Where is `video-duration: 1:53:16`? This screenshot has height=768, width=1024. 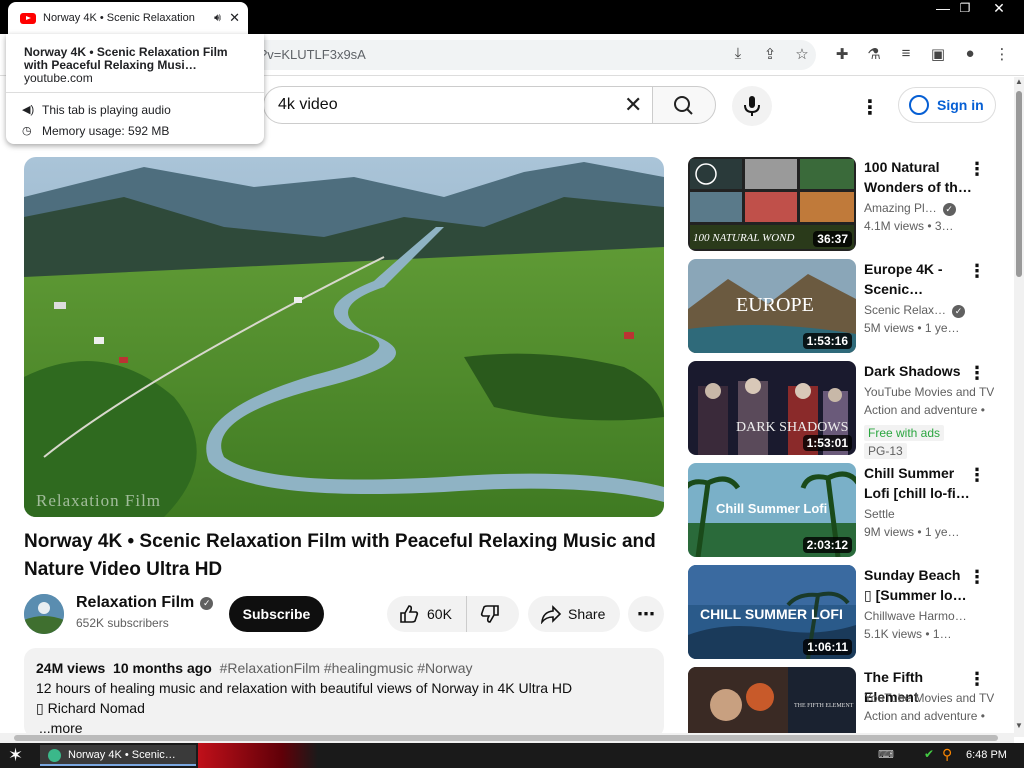 video-duration: 1:53:16 is located at coordinates (827, 341).